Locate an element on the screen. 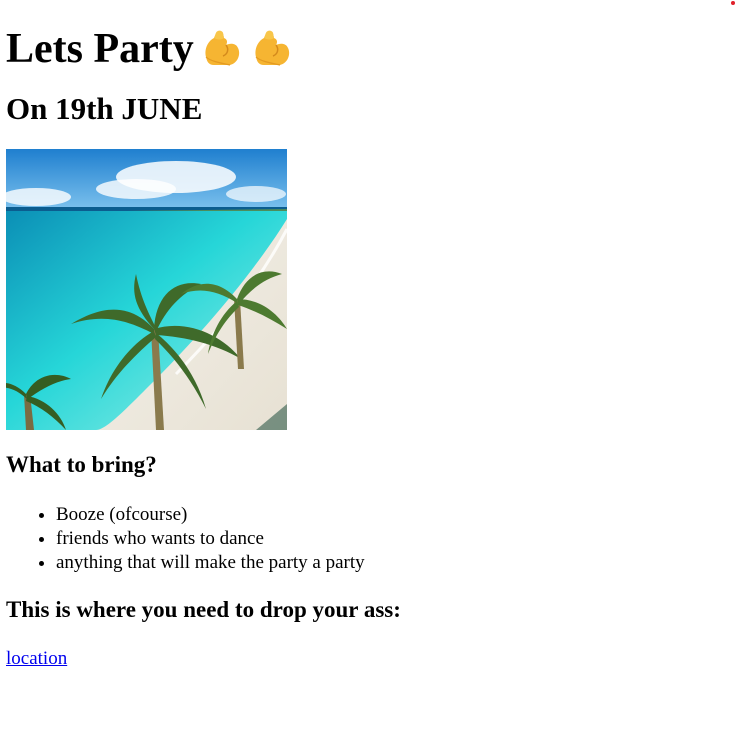  page-title: Lets Party is located at coordinates (371, 36).